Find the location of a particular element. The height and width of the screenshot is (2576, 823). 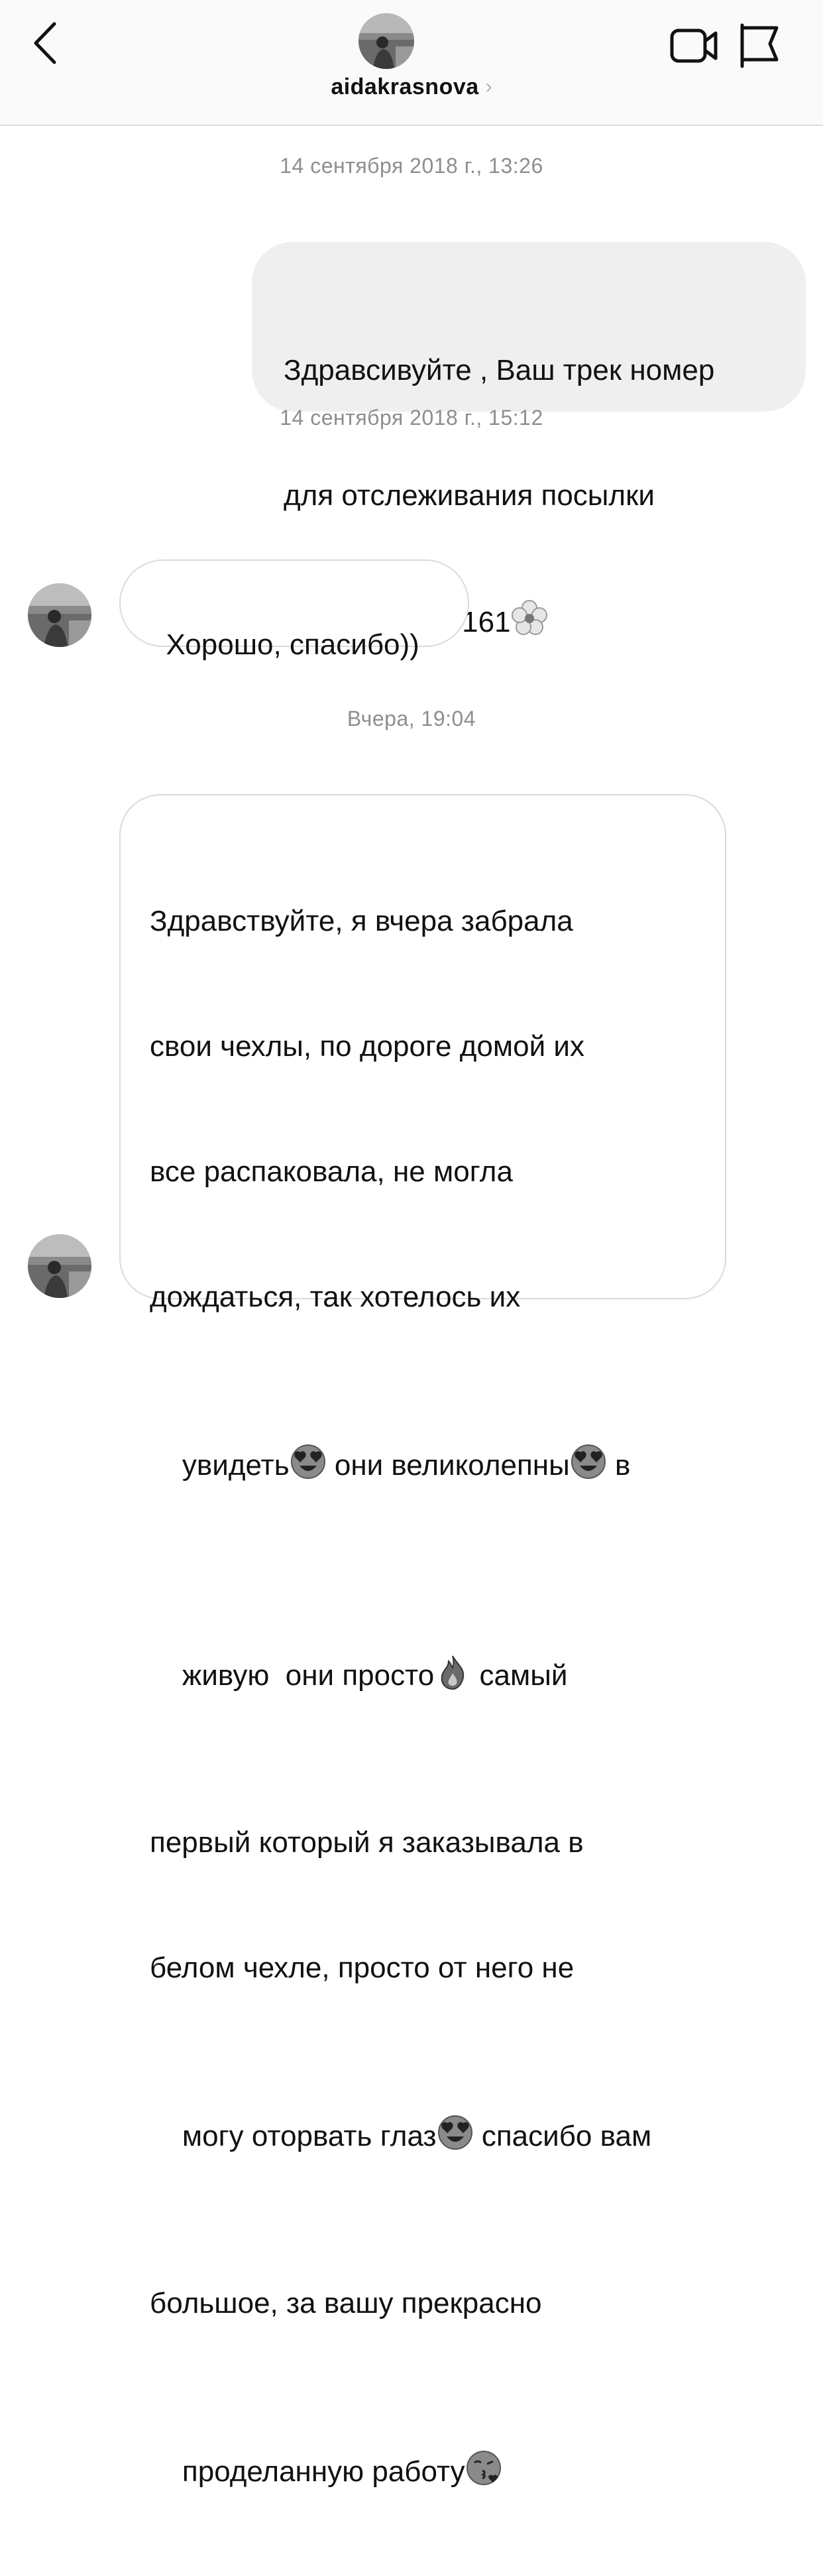

message-line: большое, за вашу прекрасно is located at coordinates (346, 2303).